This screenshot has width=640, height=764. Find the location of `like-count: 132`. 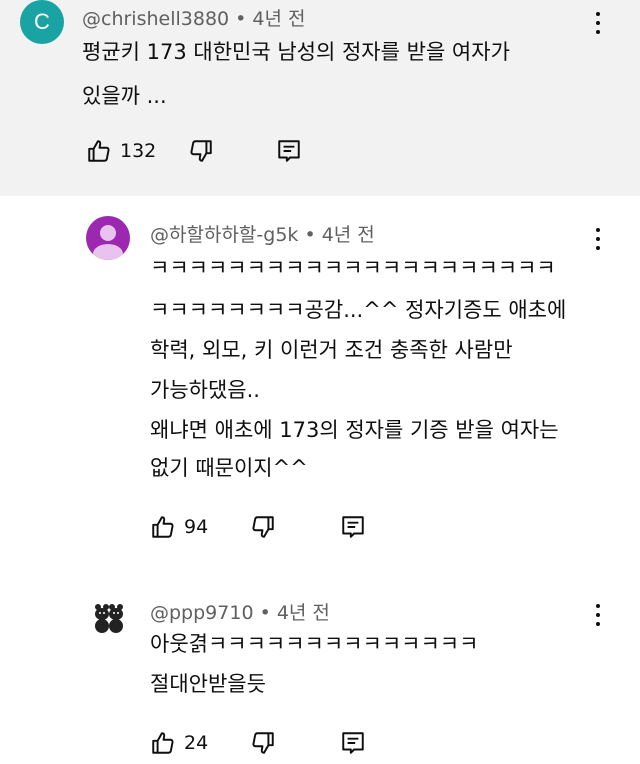

like-count: 132 is located at coordinates (138, 151).